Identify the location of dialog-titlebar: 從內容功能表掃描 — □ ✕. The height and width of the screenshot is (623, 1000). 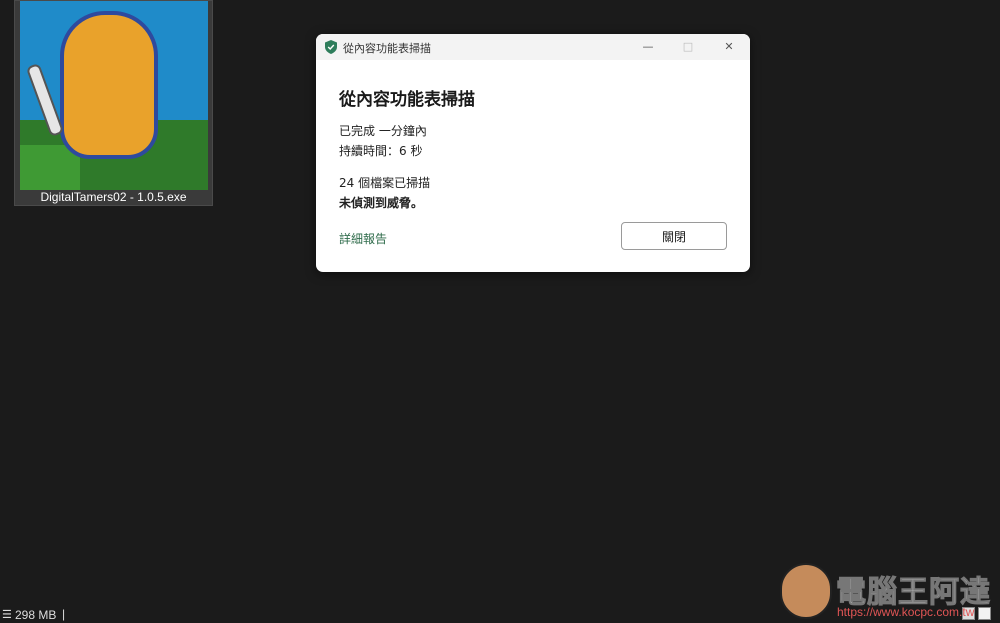
(533, 47).